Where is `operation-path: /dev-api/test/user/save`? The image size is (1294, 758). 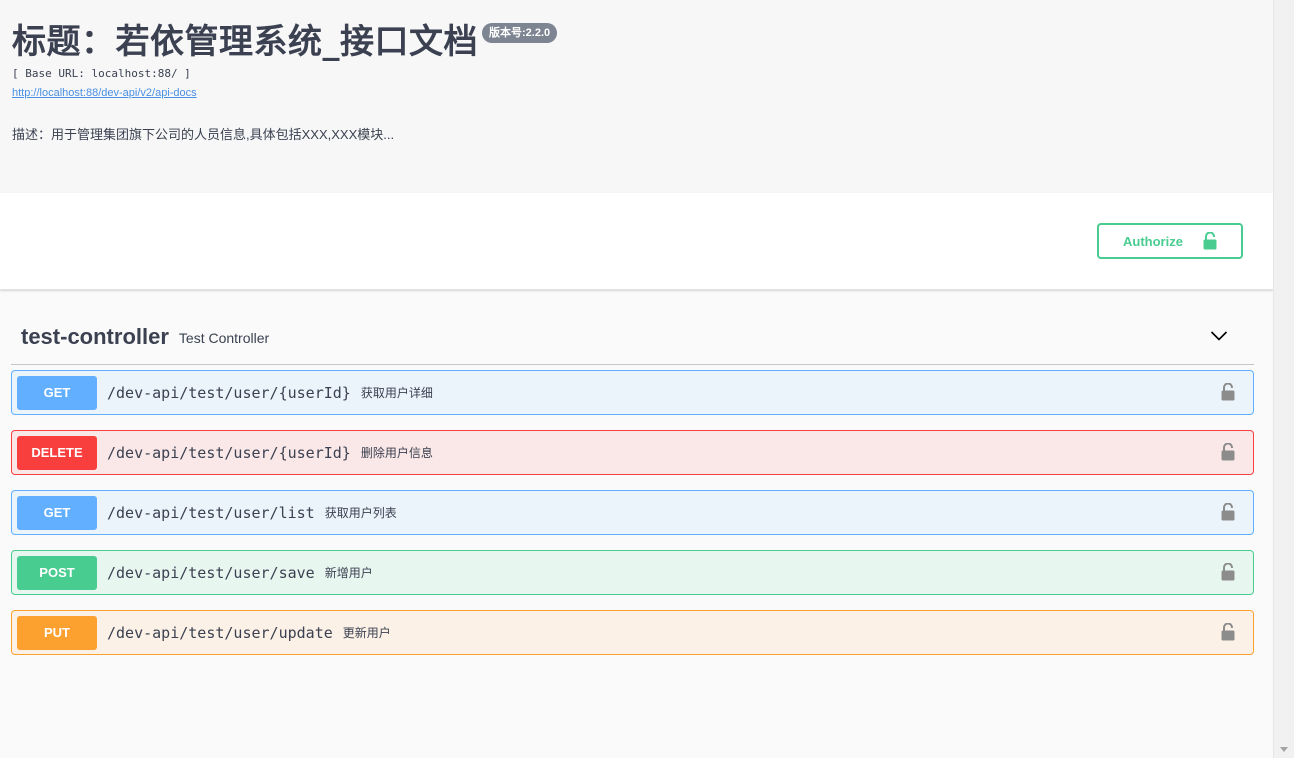 operation-path: /dev-api/test/user/save is located at coordinates (211, 572).